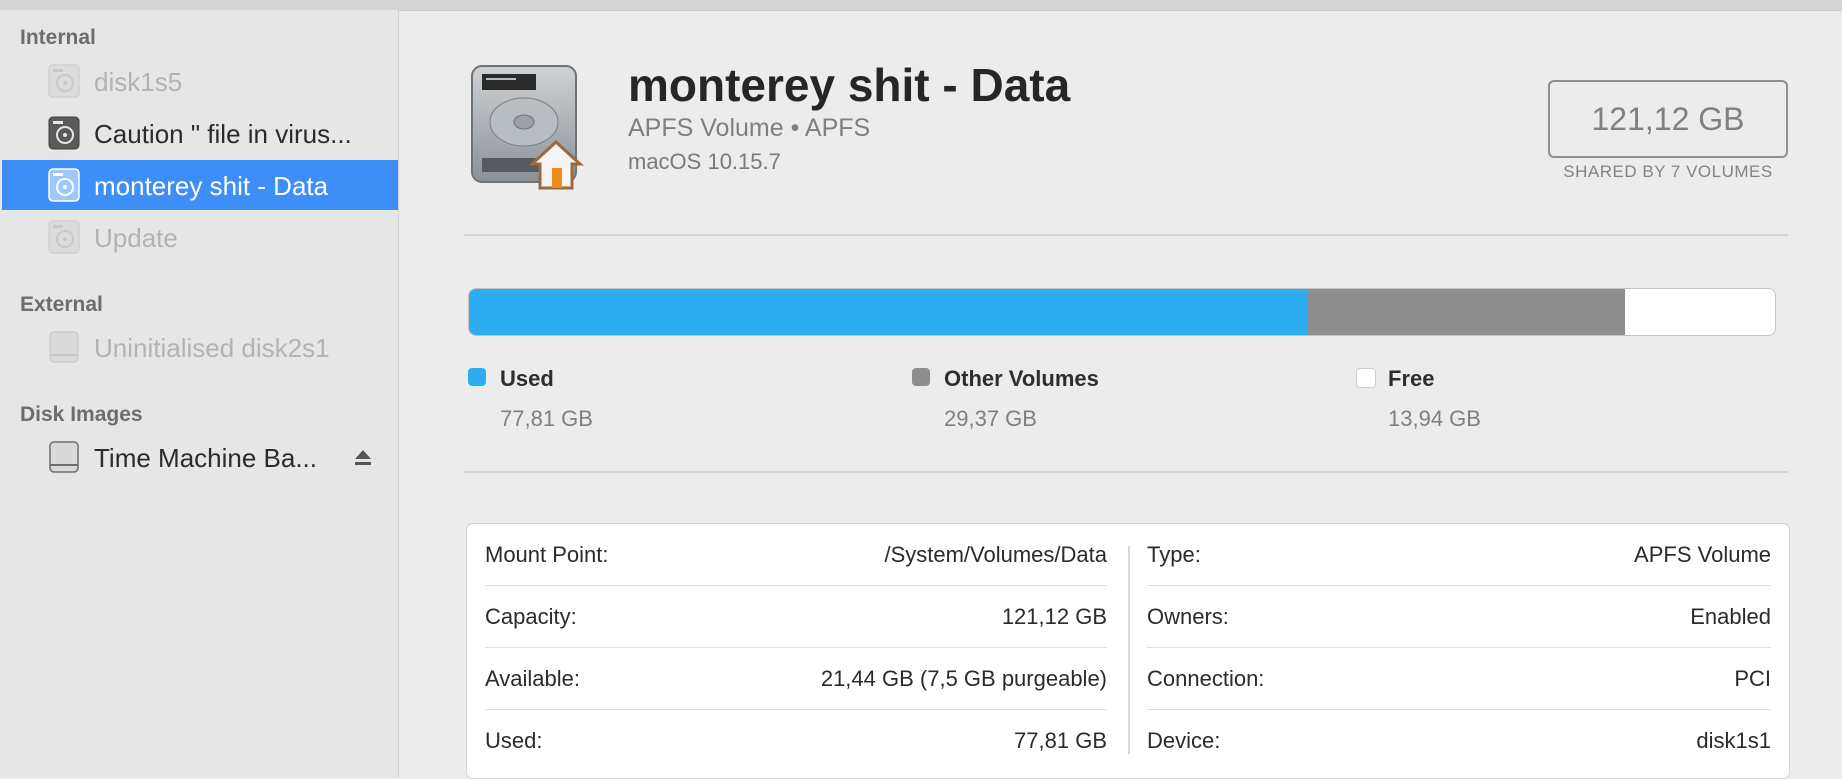  Describe the element at coordinates (787, 617) in the screenshot. I see `info-row: Capacity: 121,12 GB` at that location.